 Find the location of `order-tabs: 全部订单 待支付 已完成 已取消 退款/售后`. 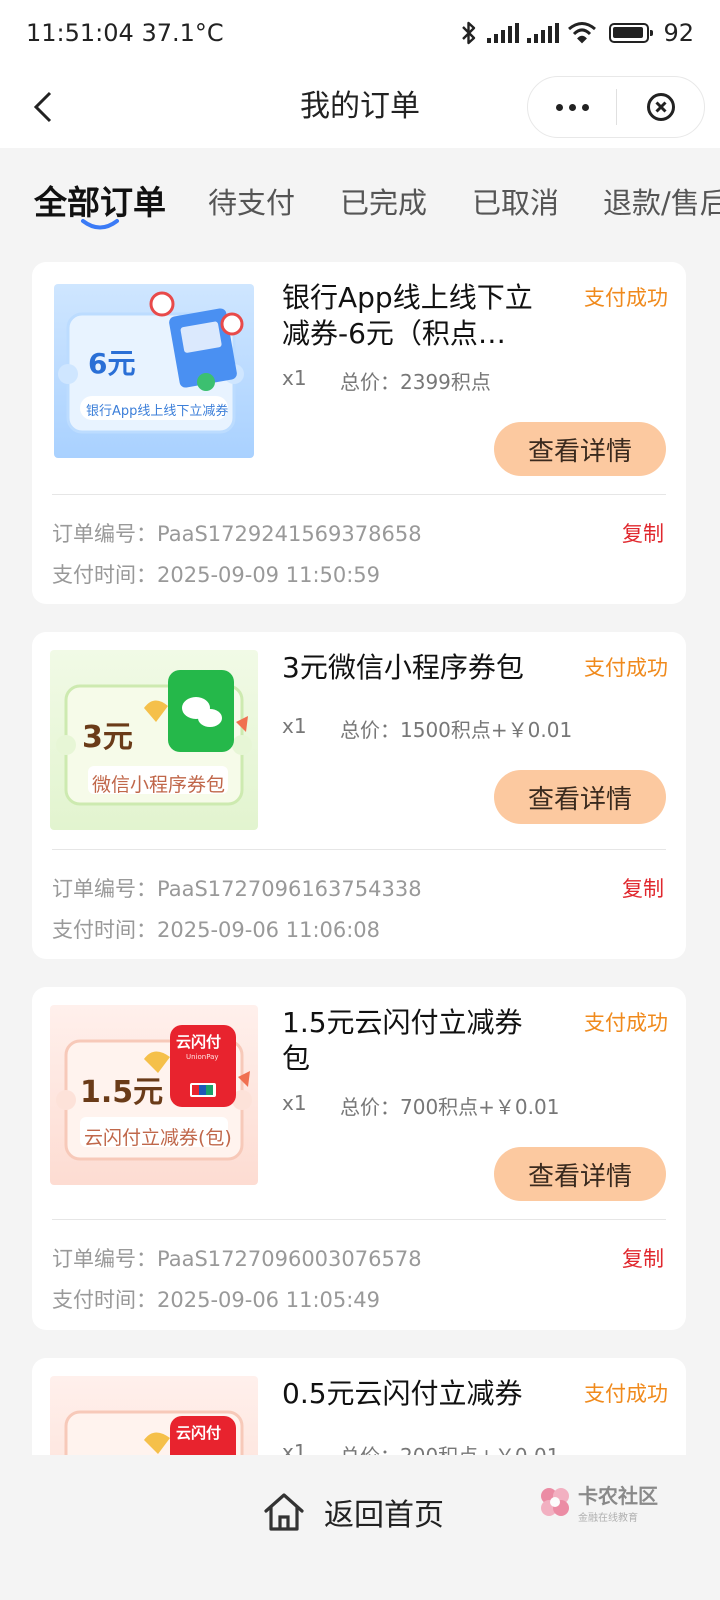

order-tabs: 全部订单 待支付 已完成 已取消 退款/售后 is located at coordinates (360, 198).